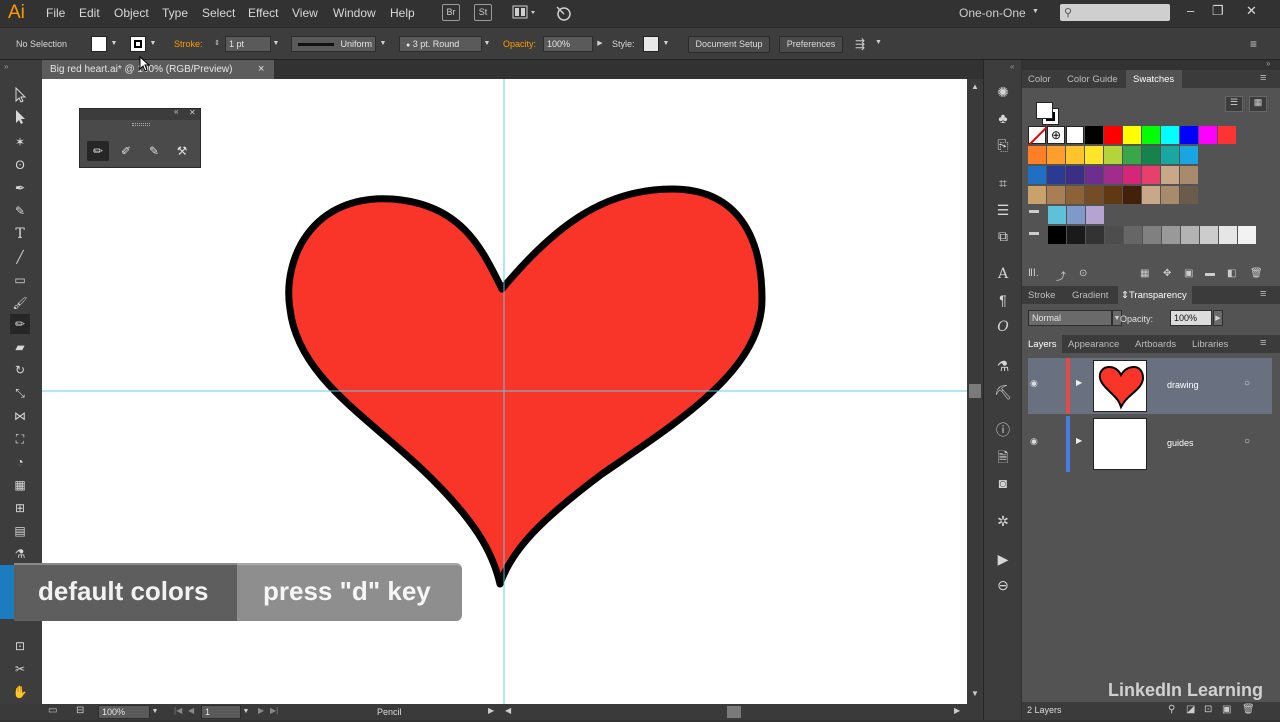 The image size is (1280, 722). Describe the element at coordinates (1003, 300) in the screenshot. I see `paragraph-icon: ¶` at that location.